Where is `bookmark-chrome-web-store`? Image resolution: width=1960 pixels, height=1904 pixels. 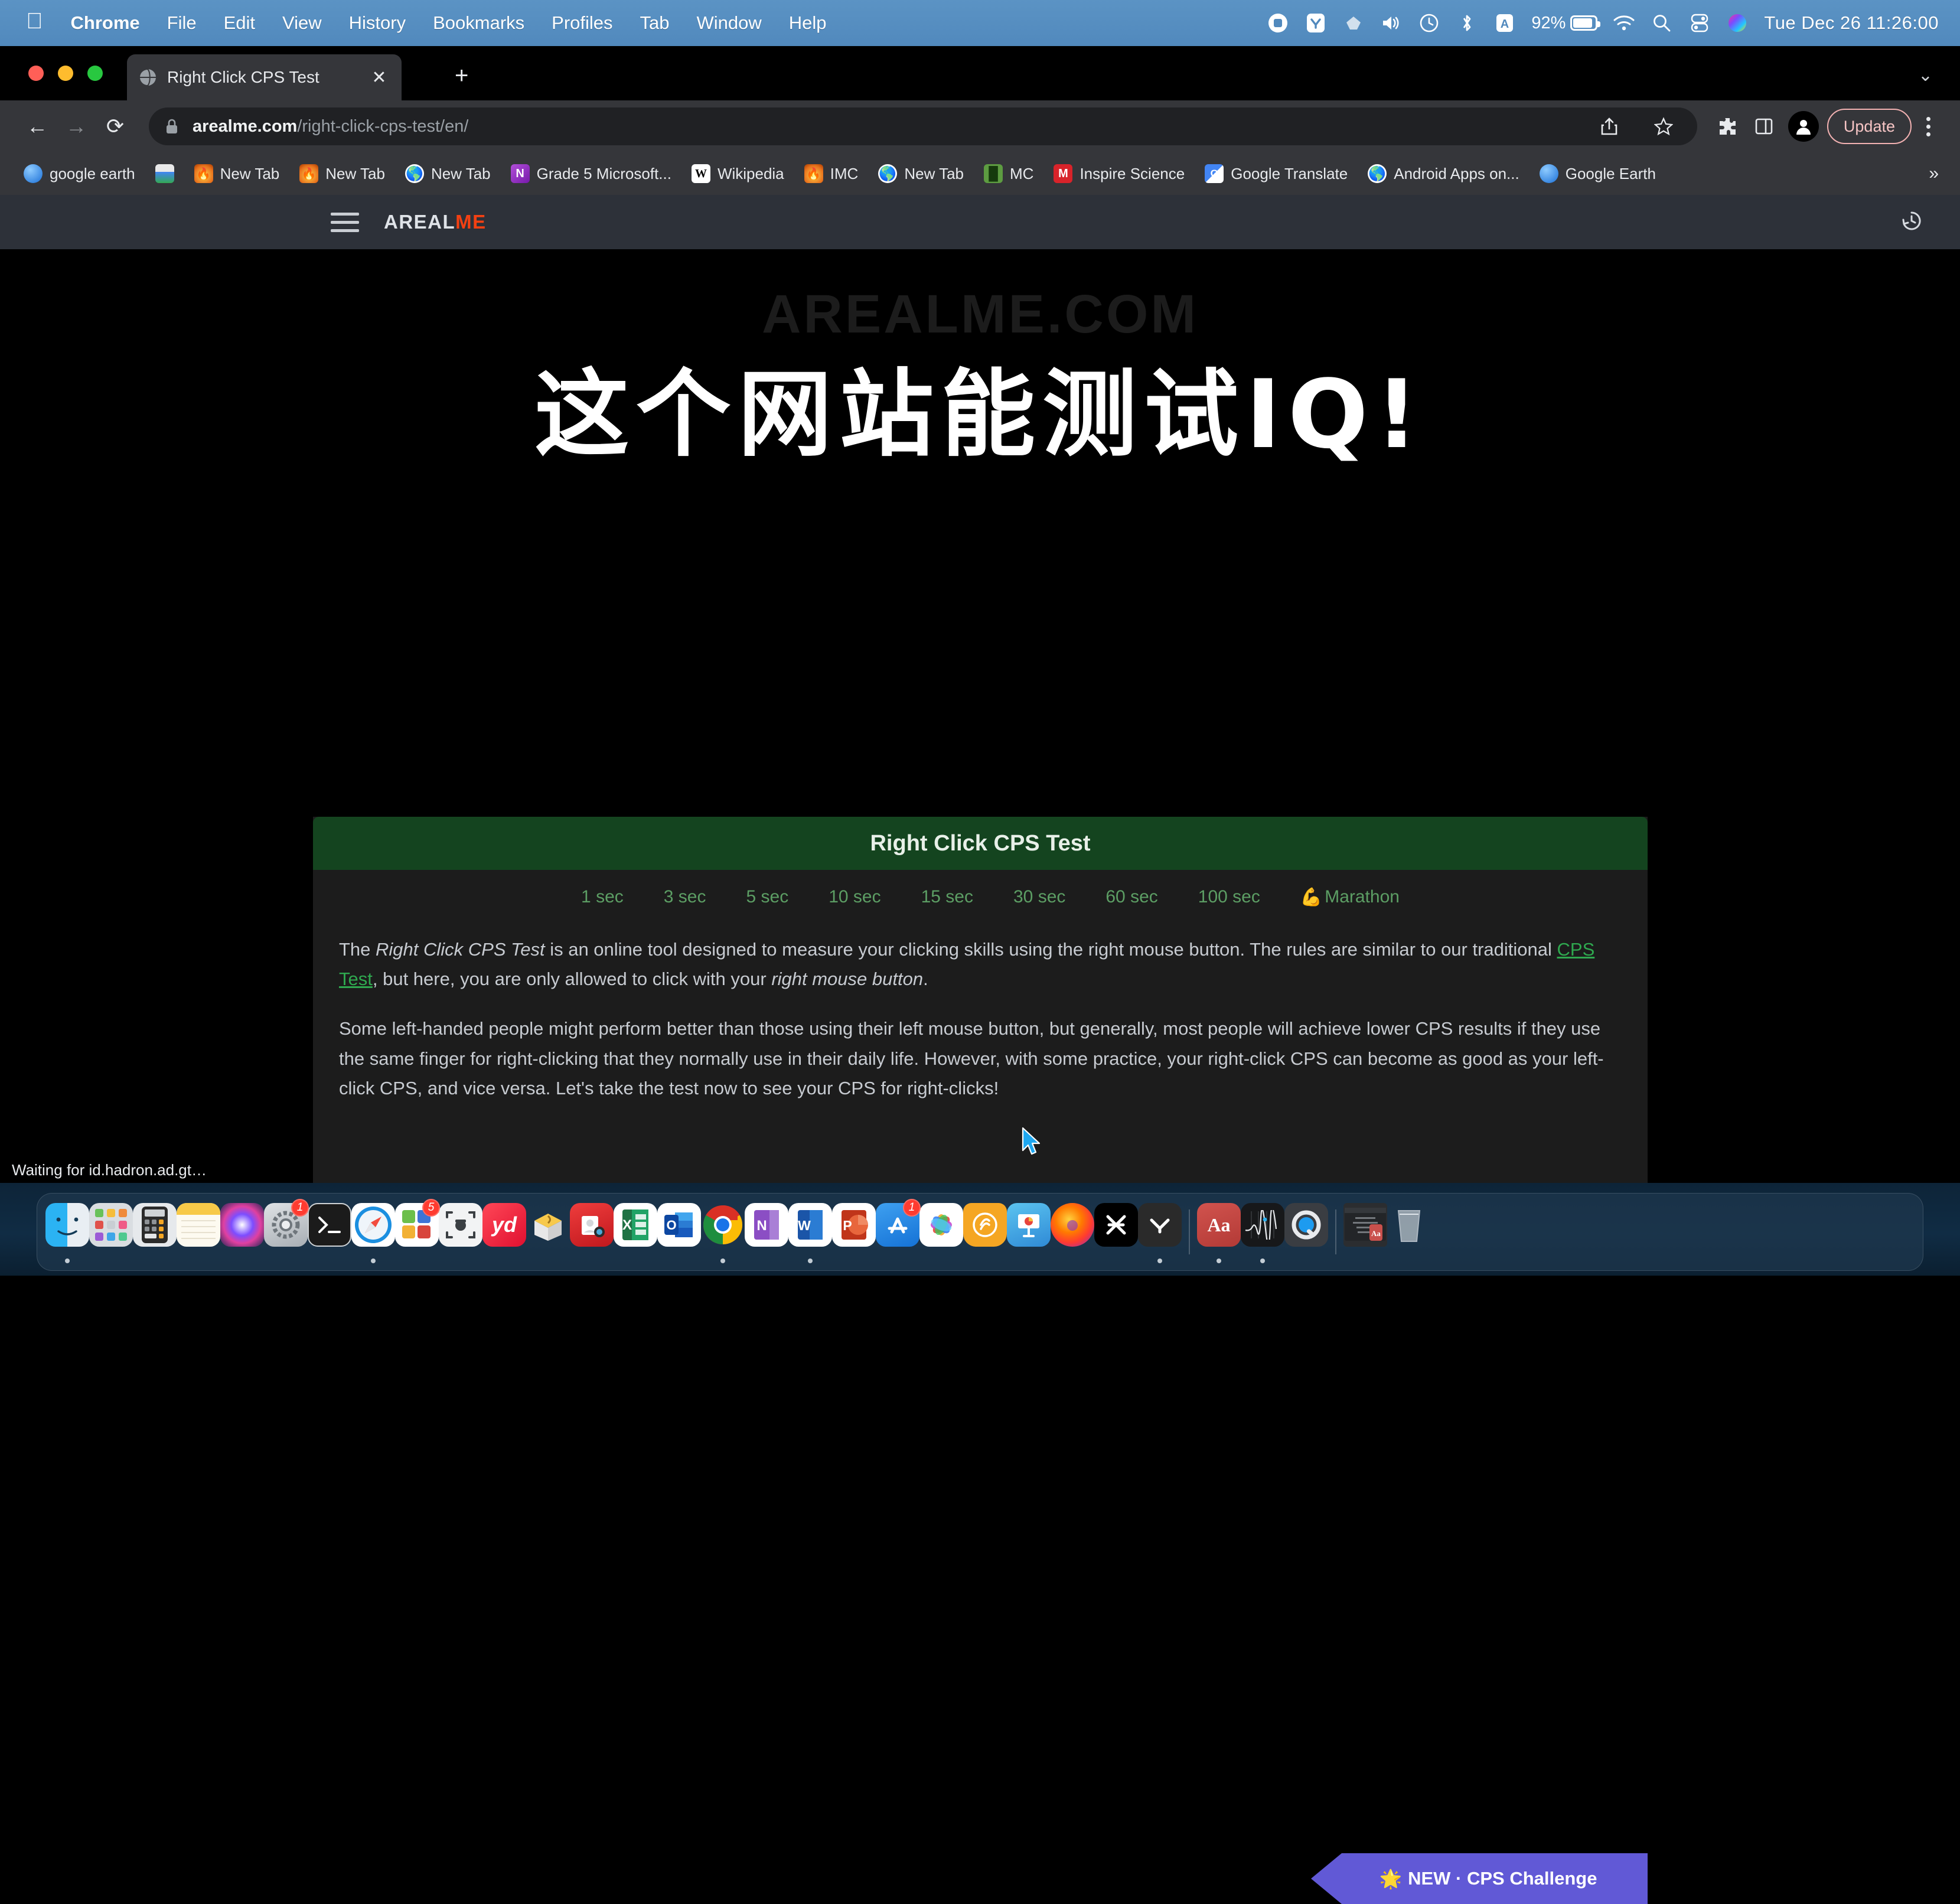 bookmark-chrome-web-store is located at coordinates (164, 174).